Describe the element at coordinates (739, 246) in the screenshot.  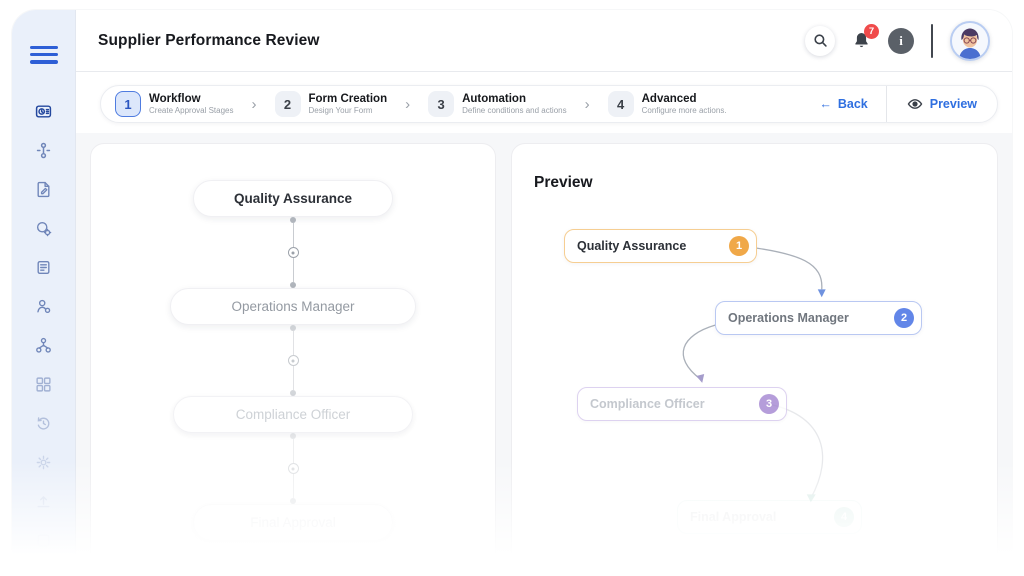
I see `preview-card-number-badge: 1` at that location.